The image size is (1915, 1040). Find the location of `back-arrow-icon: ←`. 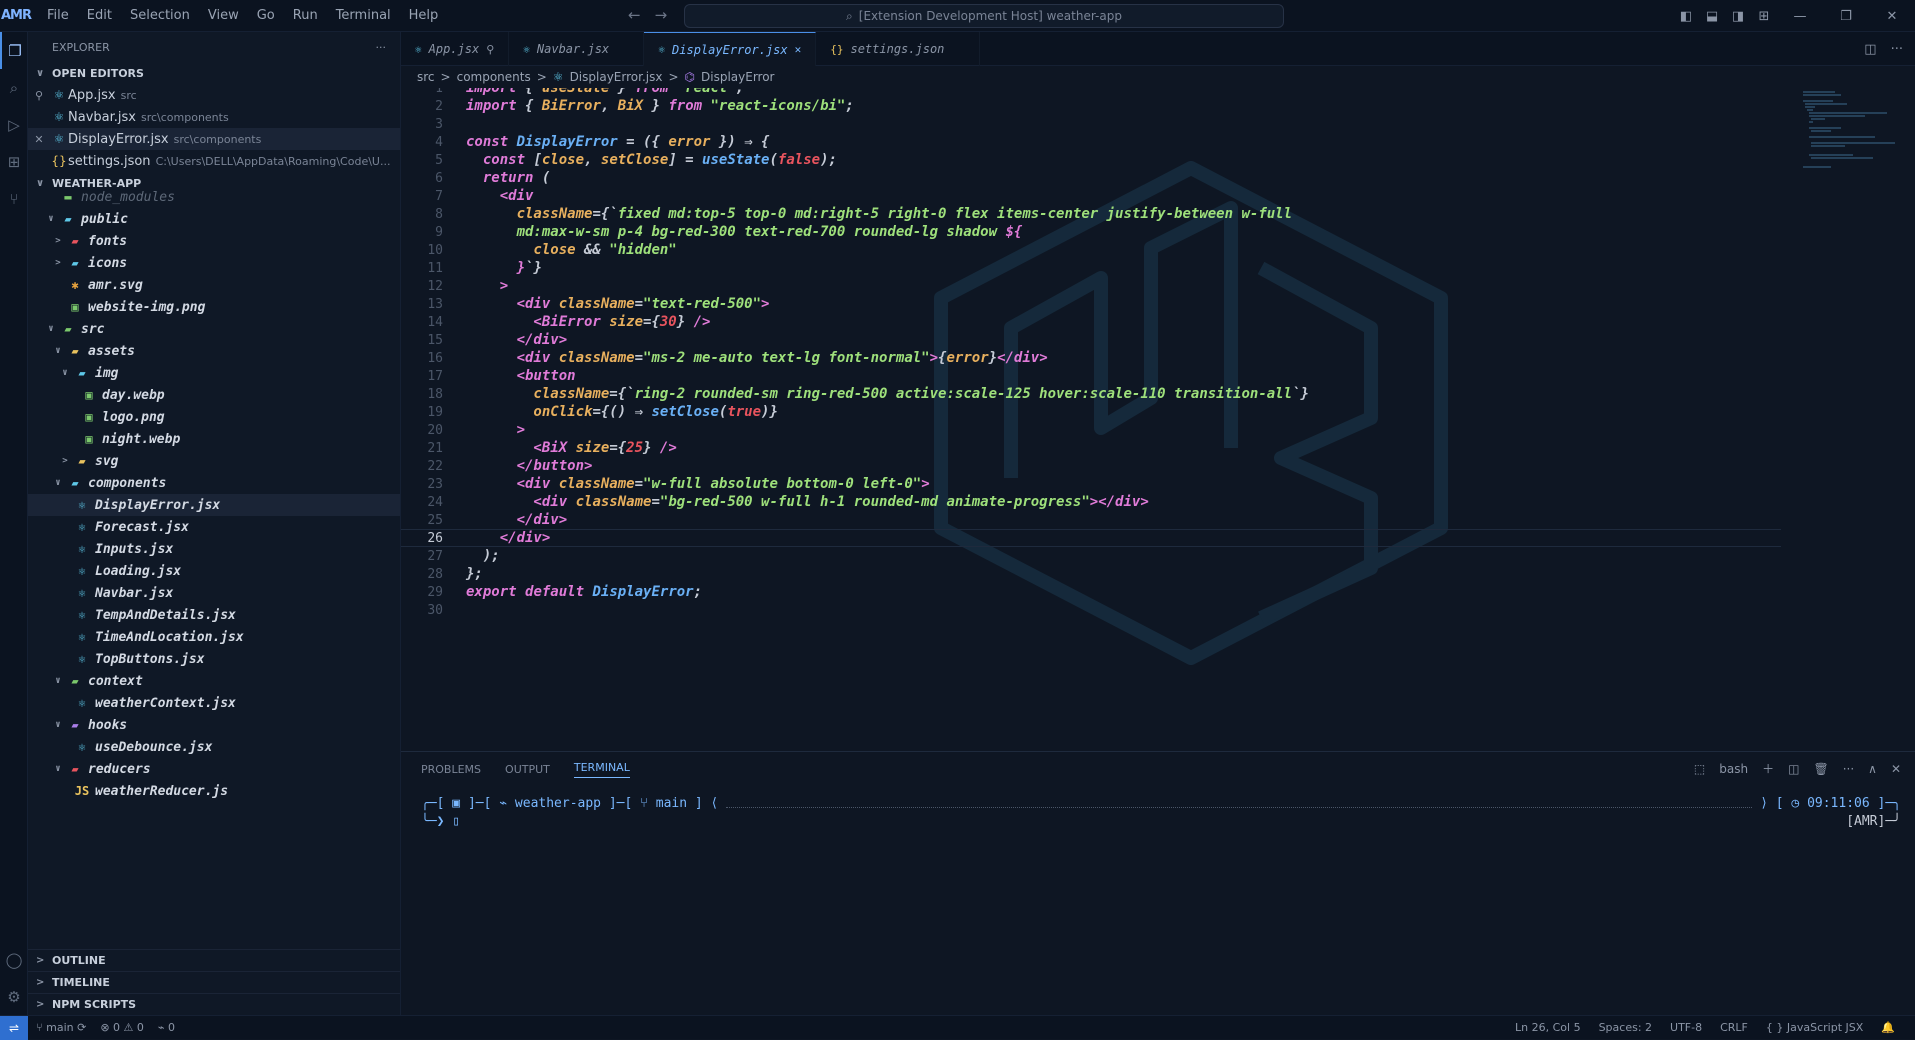

back-arrow-icon: ← is located at coordinates (634, 15).